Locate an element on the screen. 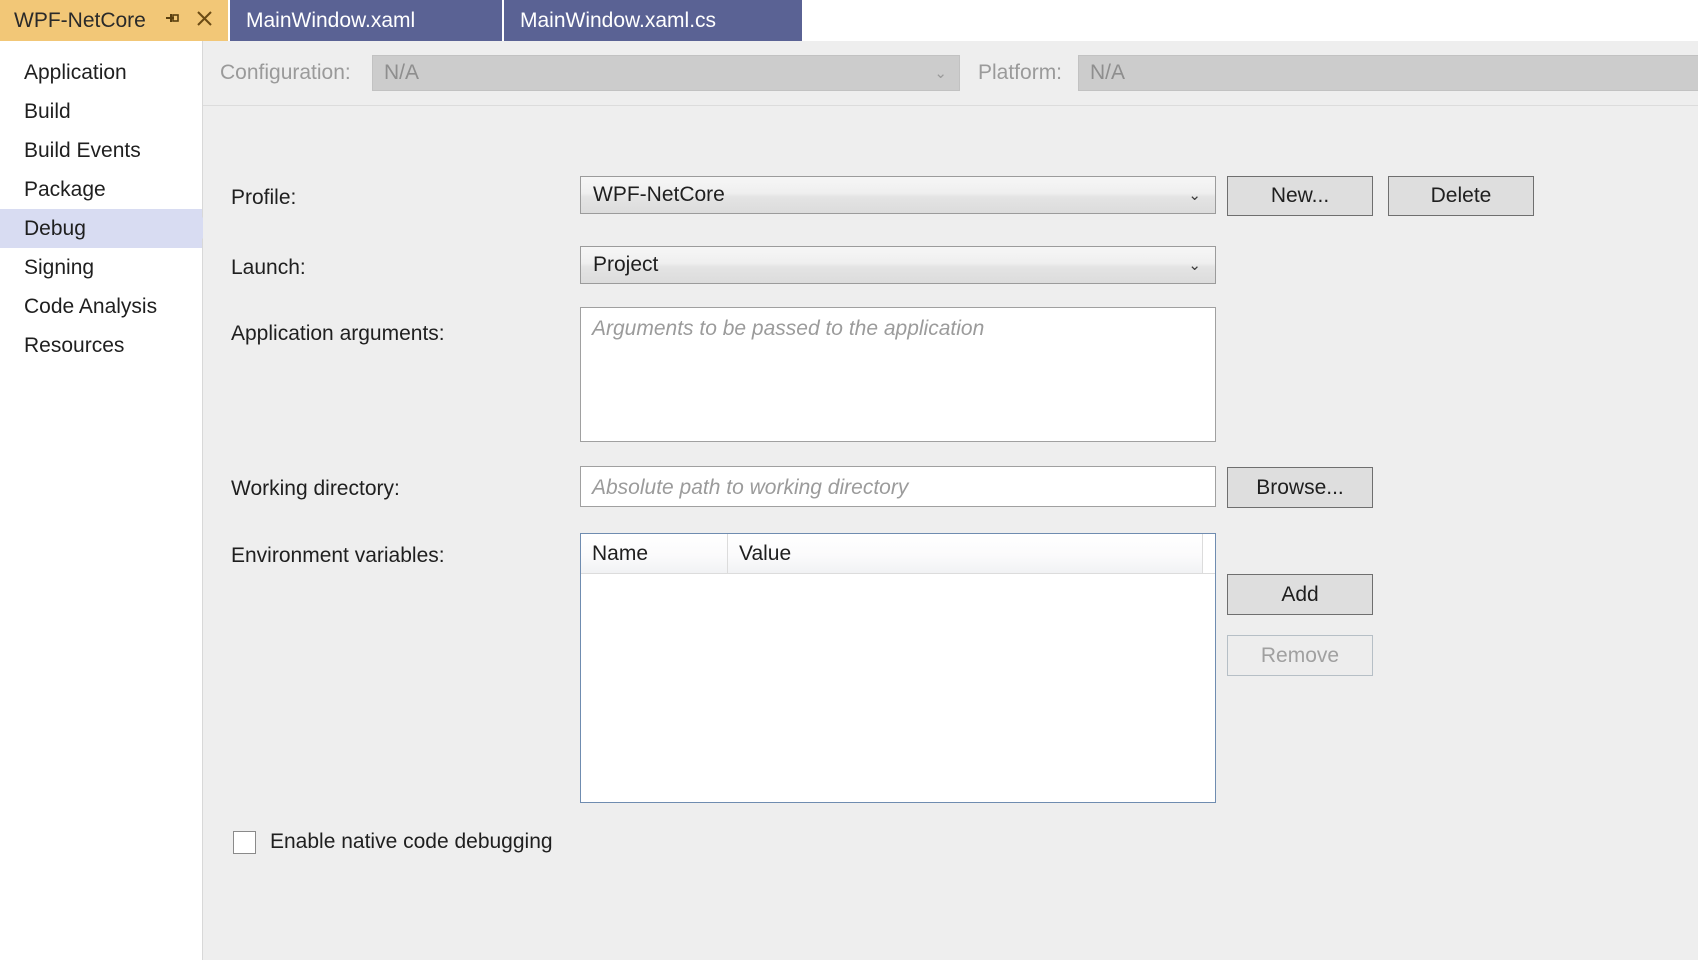 Image resolution: width=1698 pixels, height=960 pixels. sidebar-item-label: Resources is located at coordinates (74, 345).